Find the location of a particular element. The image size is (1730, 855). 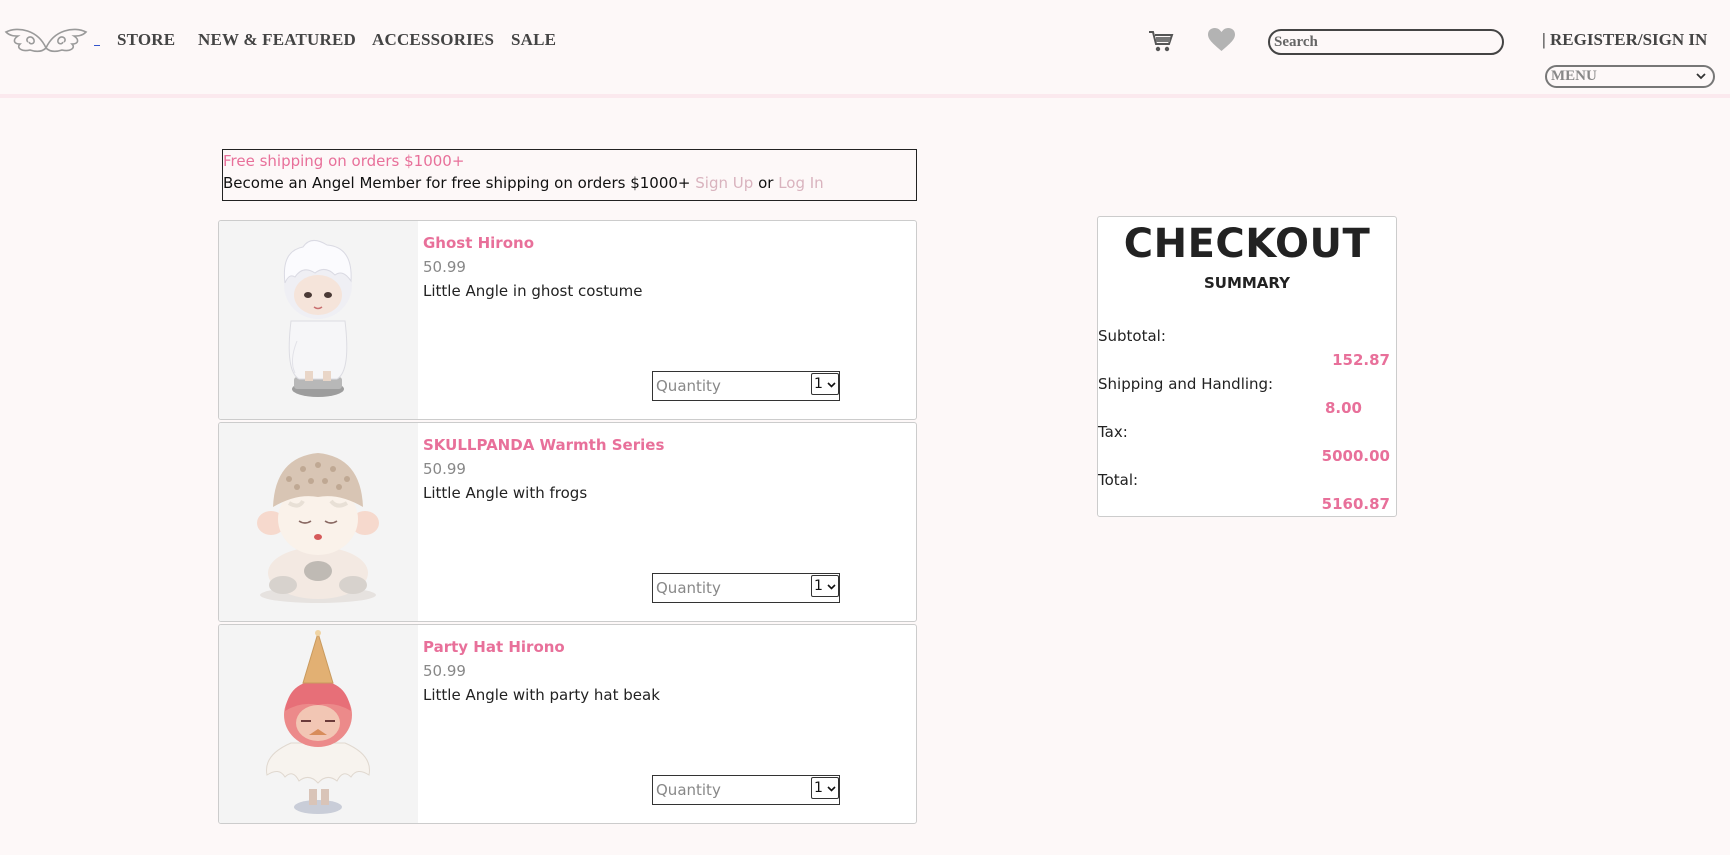

shipping-label: Shipping and Handling: is located at coordinates (1186, 384).